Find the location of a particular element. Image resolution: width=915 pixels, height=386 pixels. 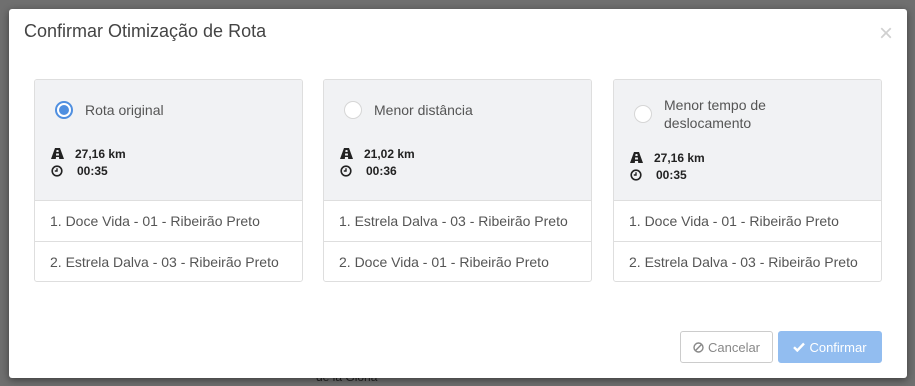

list-item: 2. Doce Vida - 01 - Ribeirão Preto is located at coordinates (444, 262).